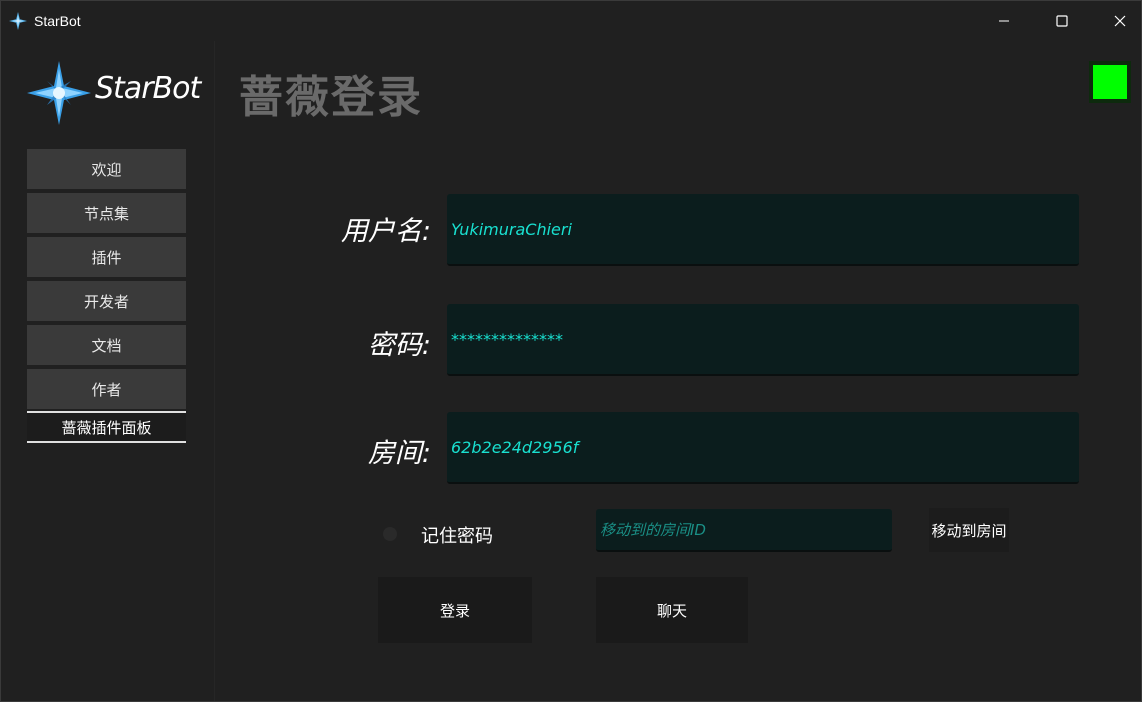  Describe the element at coordinates (399, 345) in the screenshot. I see `password-label: 密码:` at that location.